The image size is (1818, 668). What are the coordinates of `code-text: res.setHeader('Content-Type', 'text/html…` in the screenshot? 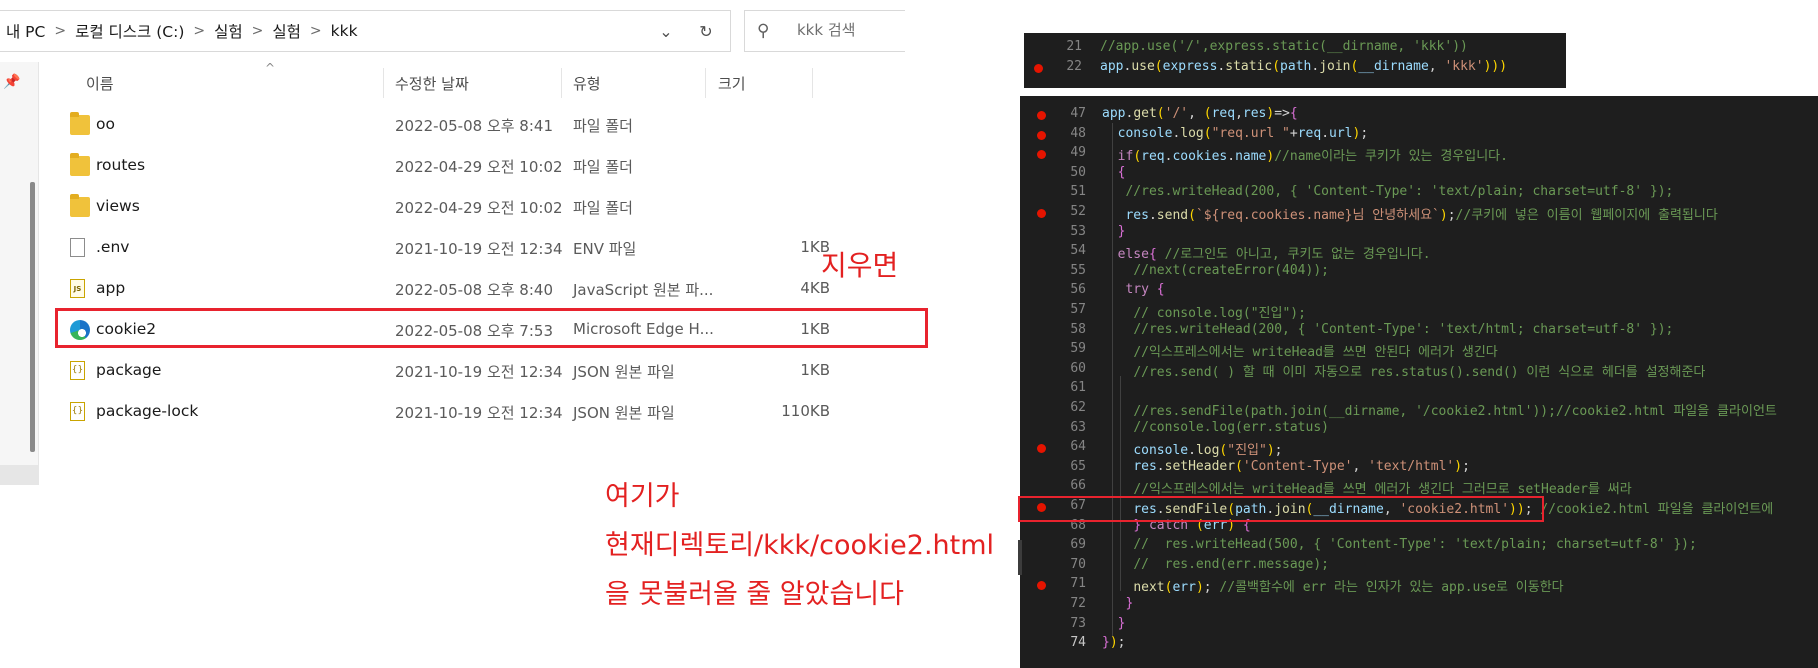 It's located at (1301, 466).